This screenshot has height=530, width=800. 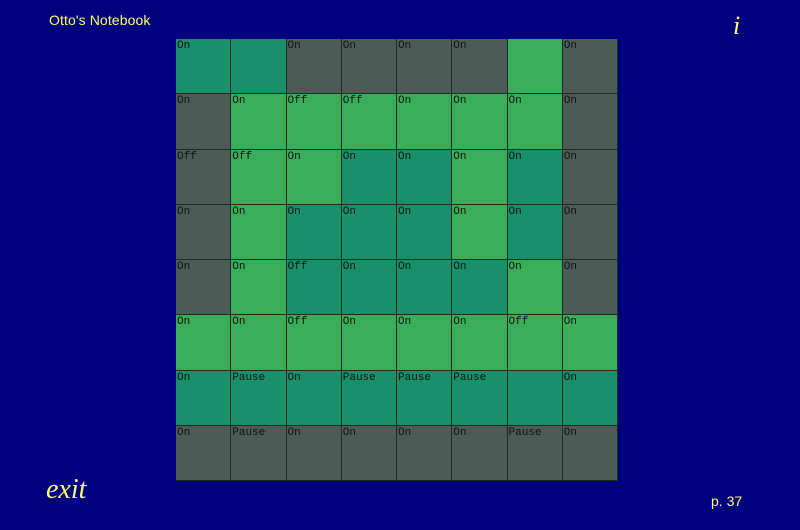 What do you see at coordinates (66, 490) in the screenshot?
I see `exit-button: exit` at bounding box center [66, 490].